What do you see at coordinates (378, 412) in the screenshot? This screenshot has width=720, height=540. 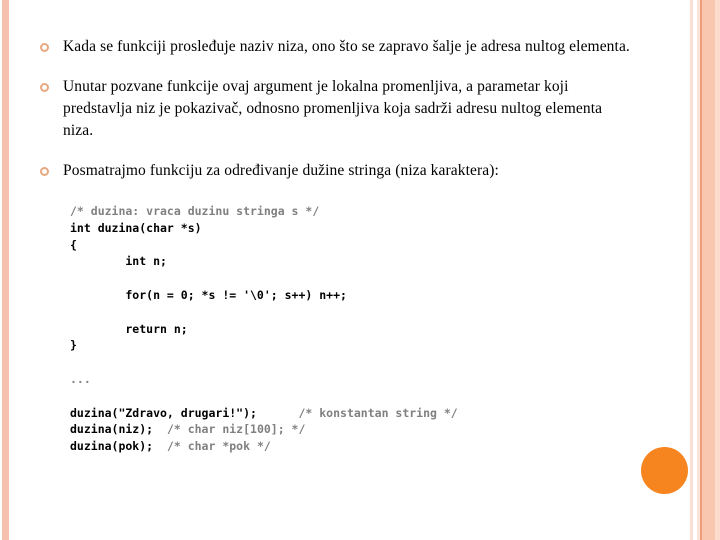 I see `code-comment: /* konstantan string */` at bounding box center [378, 412].